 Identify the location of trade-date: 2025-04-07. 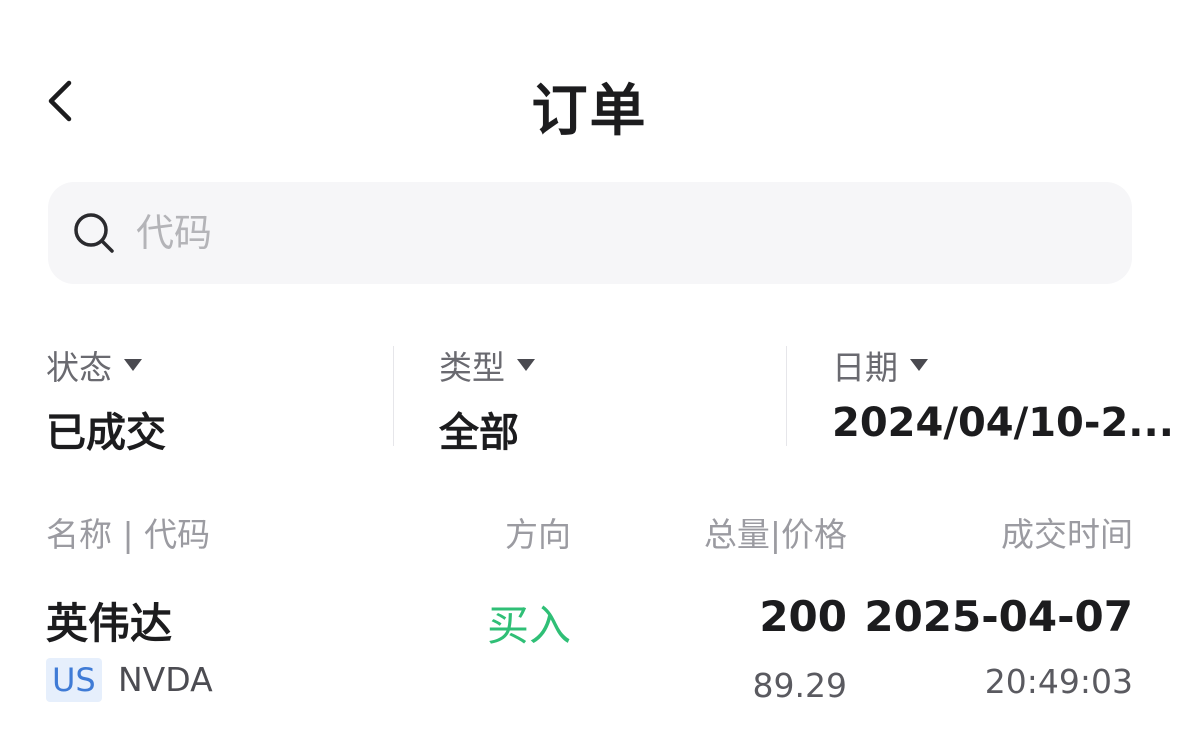
(998, 616).